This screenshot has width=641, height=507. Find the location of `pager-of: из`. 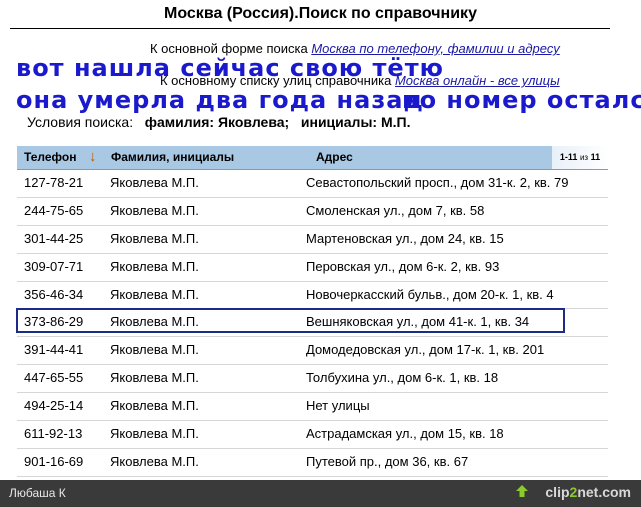

pager-of: из is located at coordinates (584, 157).